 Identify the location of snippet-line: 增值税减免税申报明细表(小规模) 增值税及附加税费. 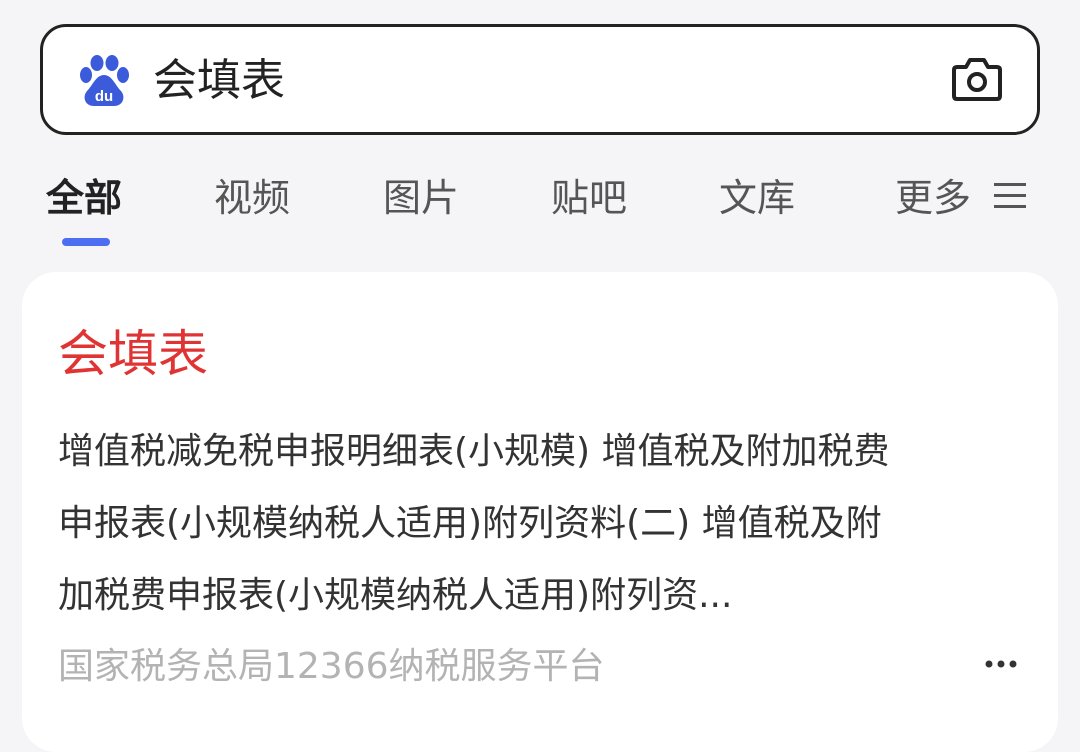
(474, 451).